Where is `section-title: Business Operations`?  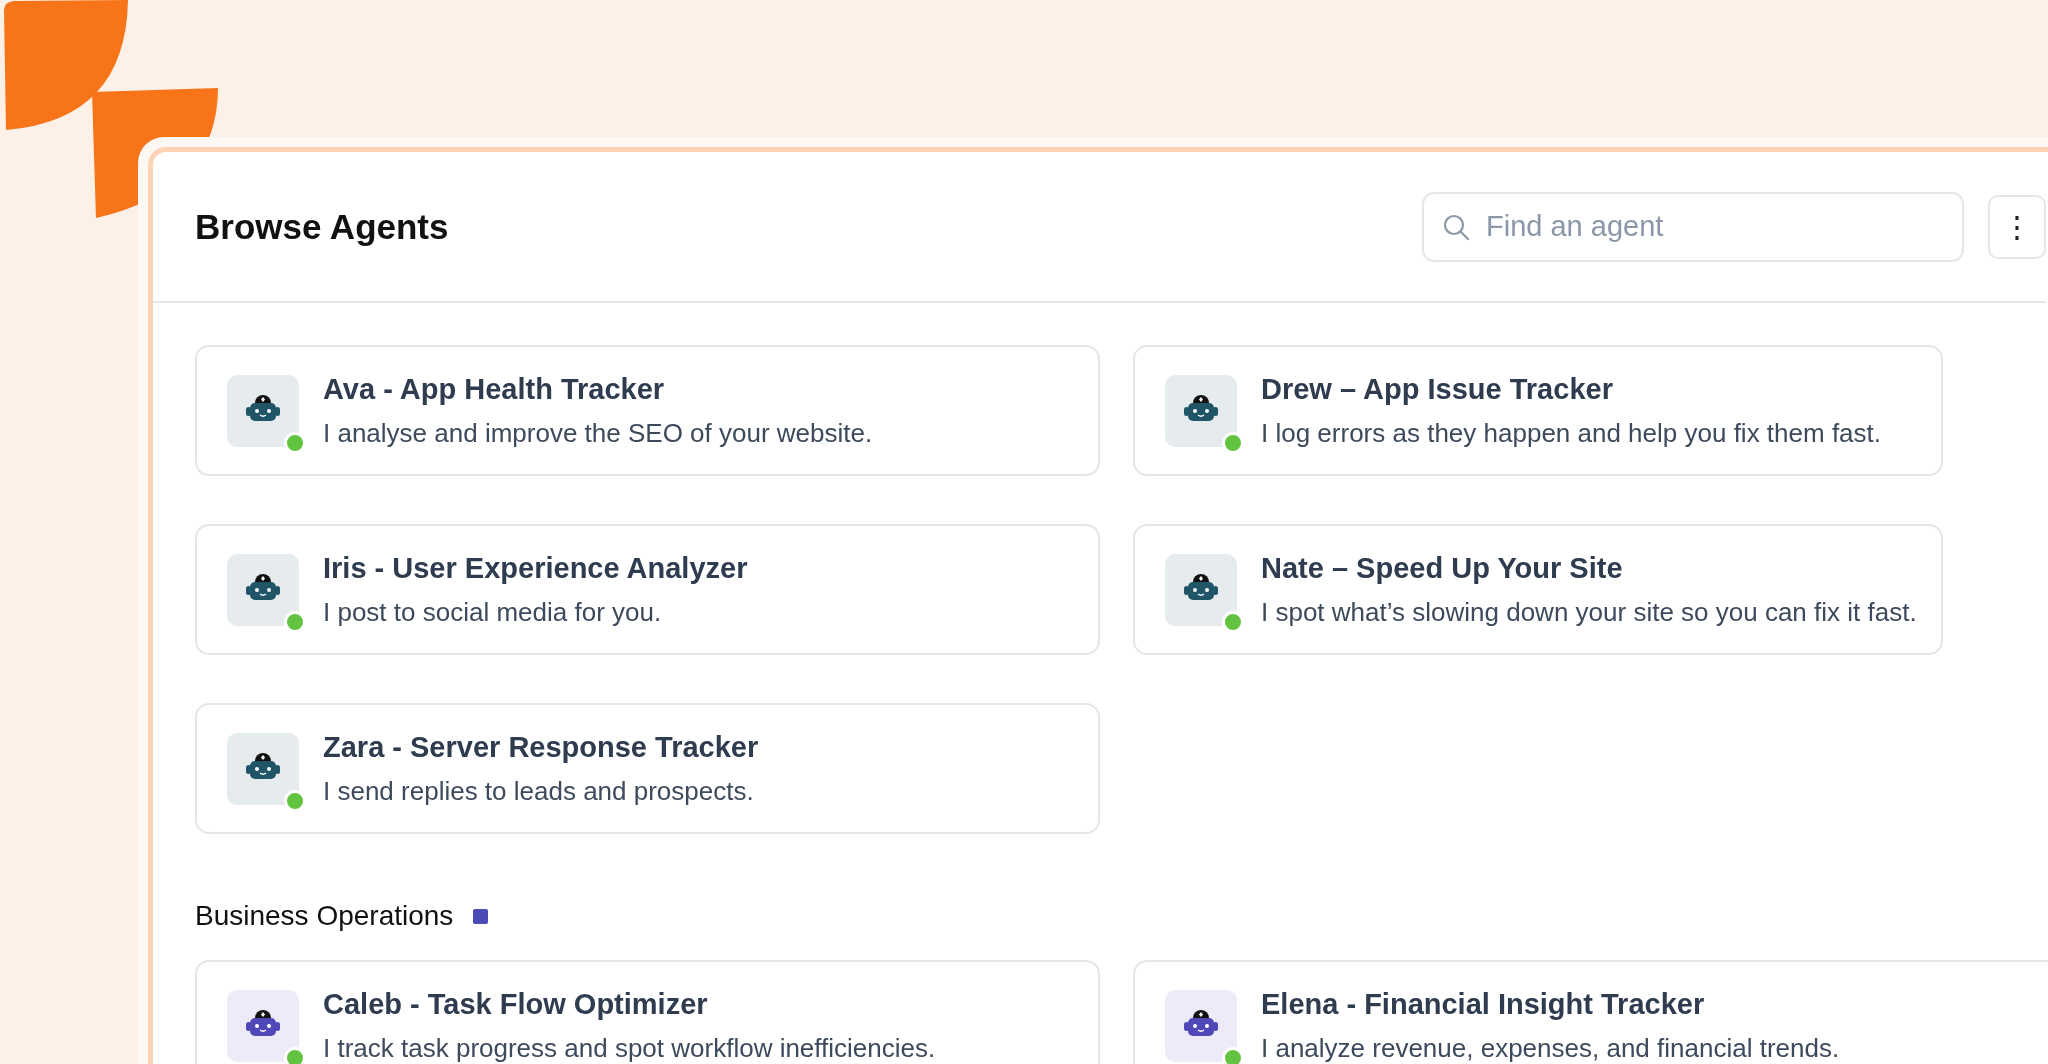 section-title: Business Operations is located at coordinates (324, 916).